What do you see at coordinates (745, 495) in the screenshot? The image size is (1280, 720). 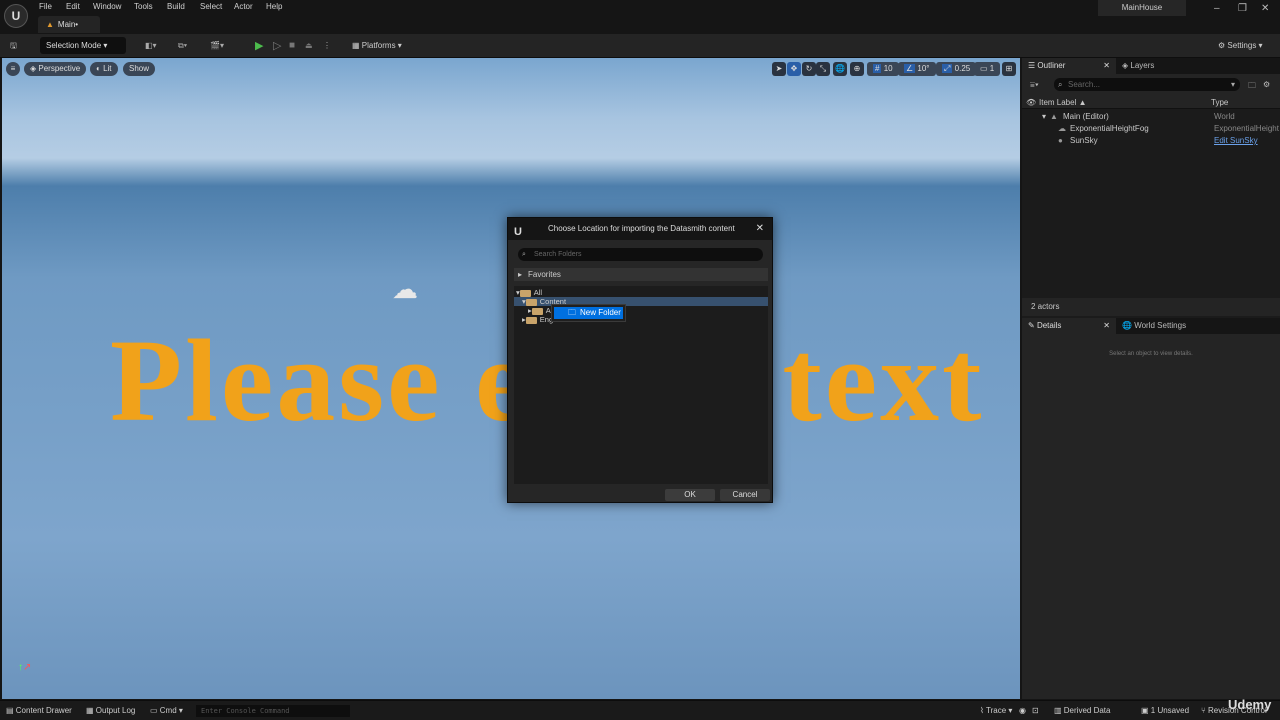 I see `cancel-button: Cancel` at bounding box center [745, 495].